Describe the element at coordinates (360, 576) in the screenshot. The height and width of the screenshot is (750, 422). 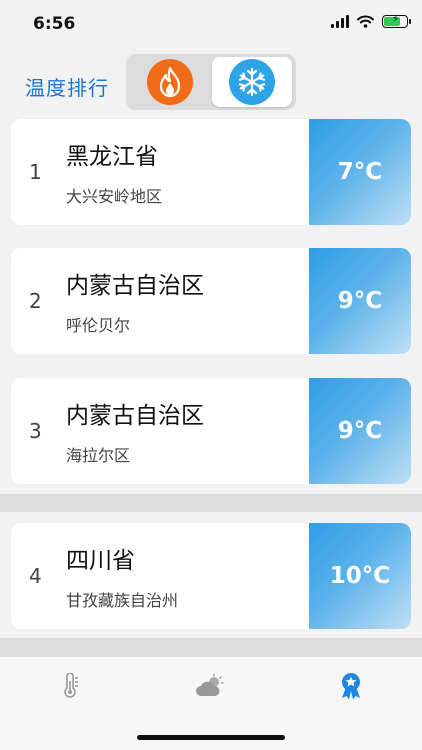
I see `temperature-value: 10°C` at that location.